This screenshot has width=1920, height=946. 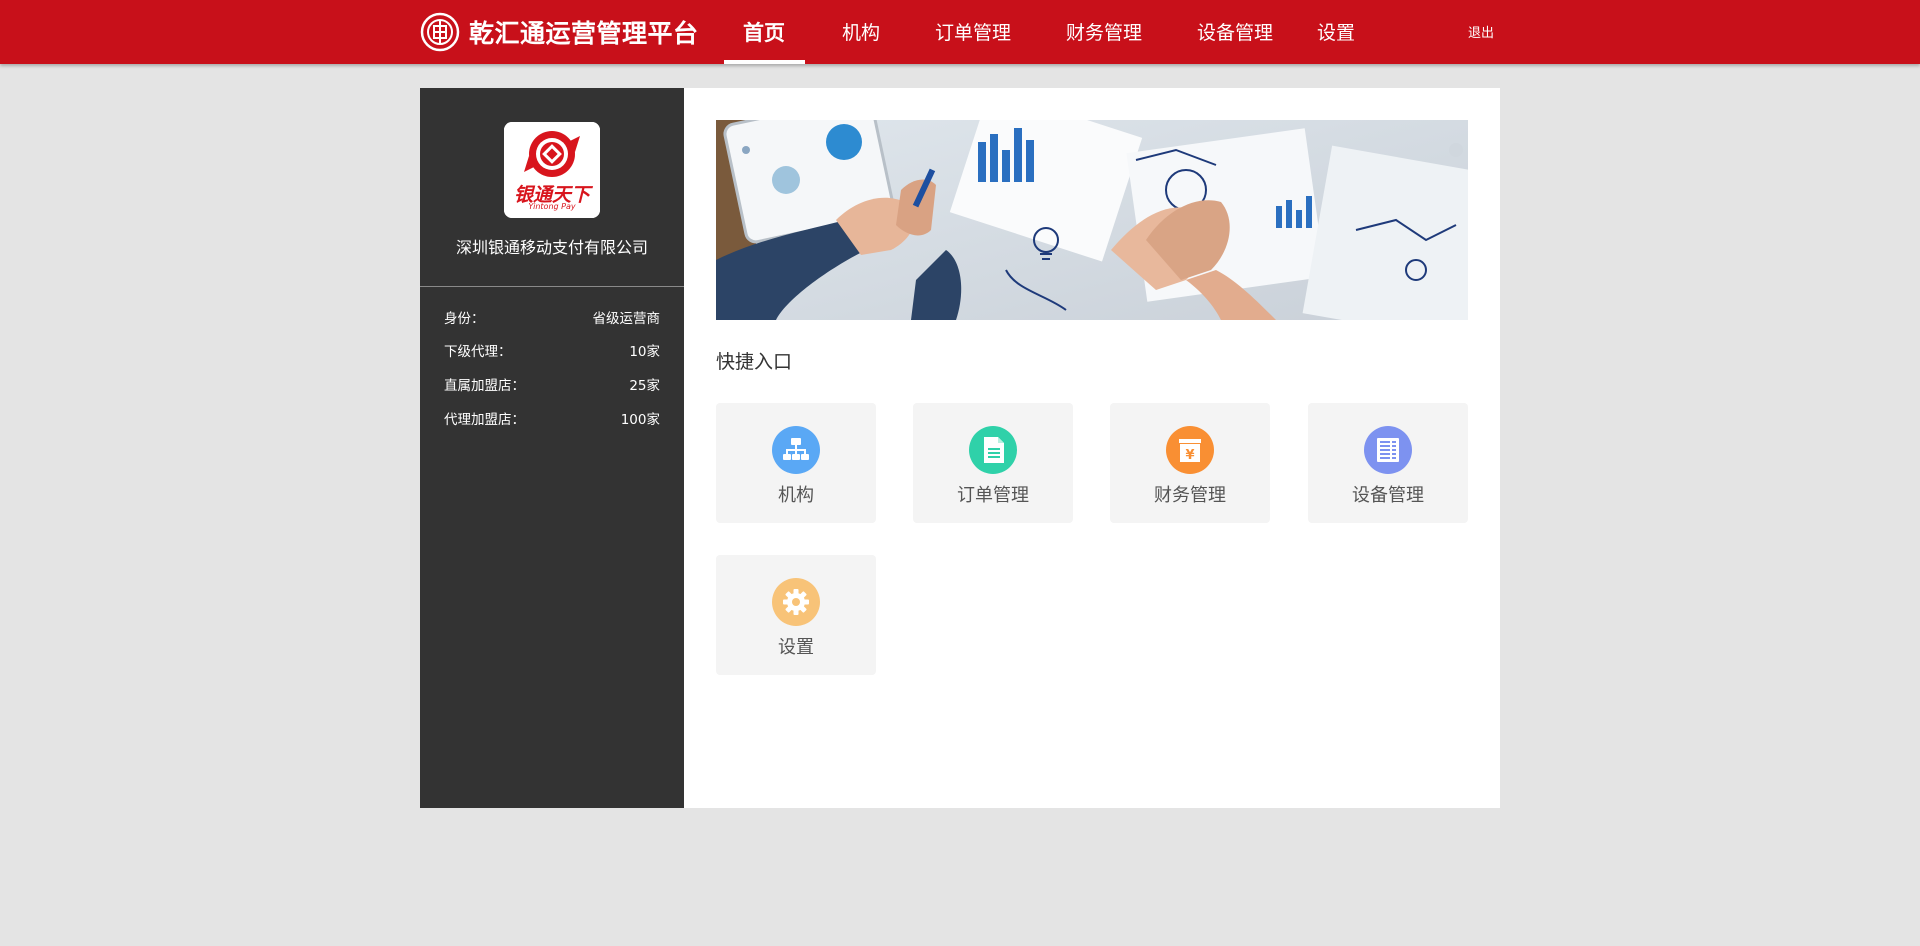 I want to click on shortcut-devices: 设备管理, so click(x=1388, y=463).